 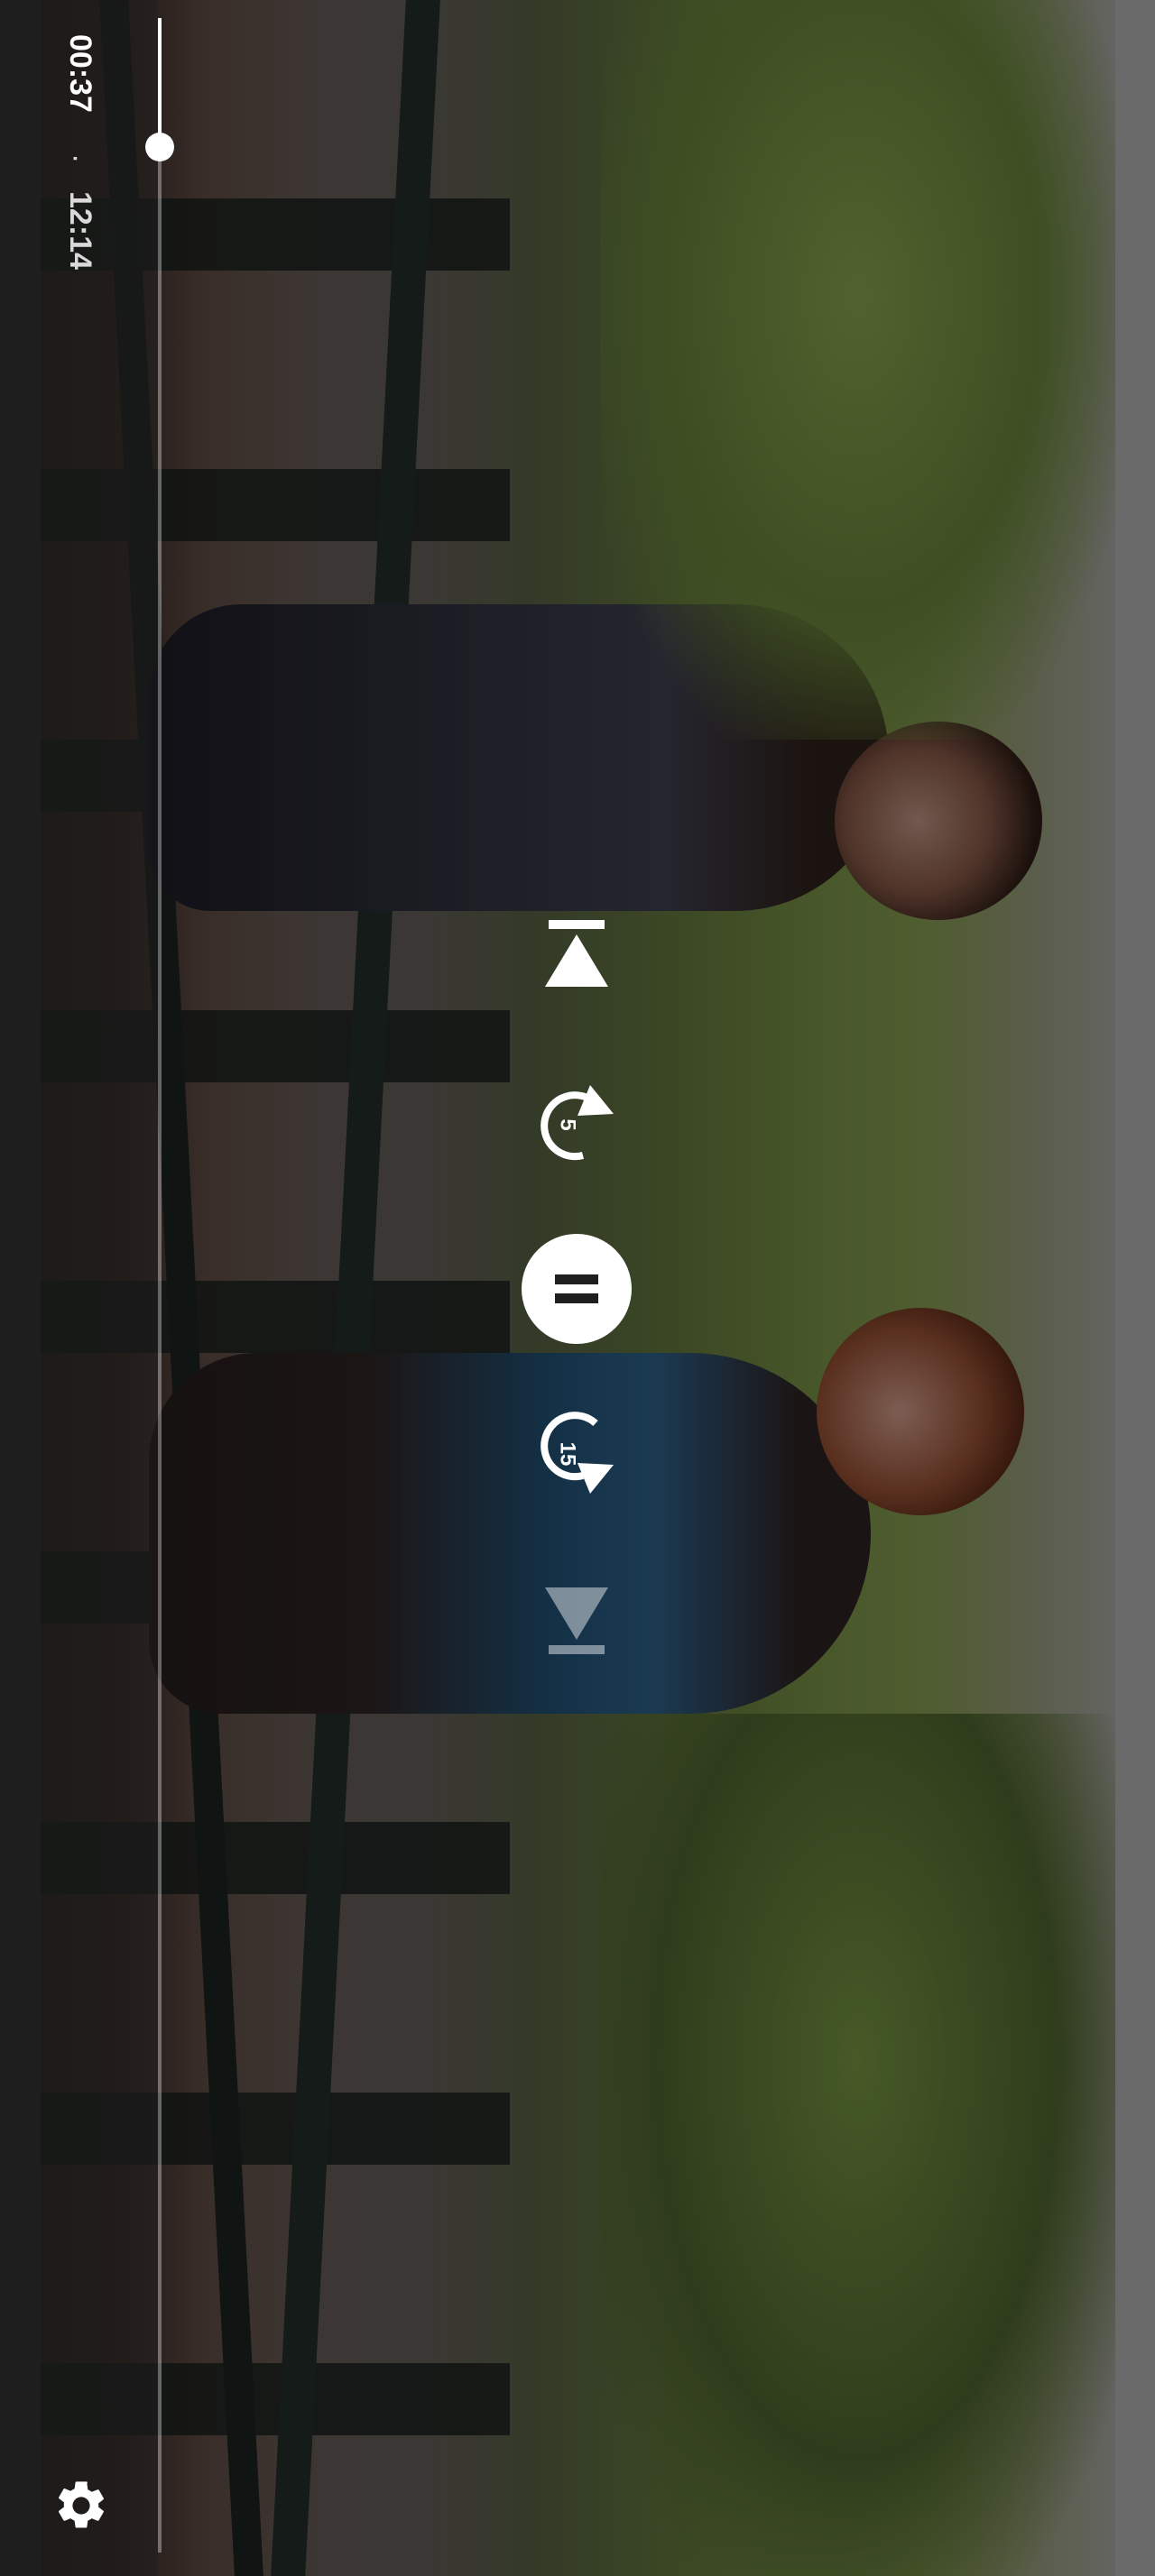 I want to click on gear-icon, so click(x=81, y=2505).